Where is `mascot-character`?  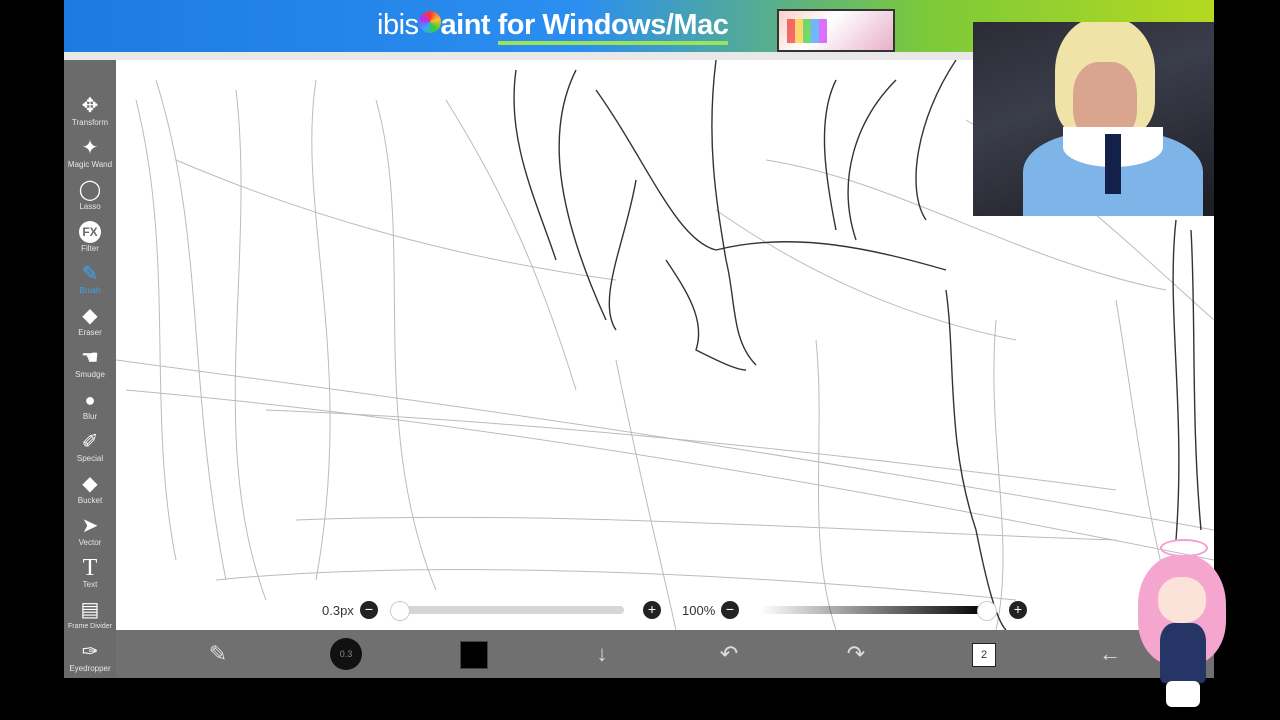
mascot-character is located at coordinates (1182, 622).